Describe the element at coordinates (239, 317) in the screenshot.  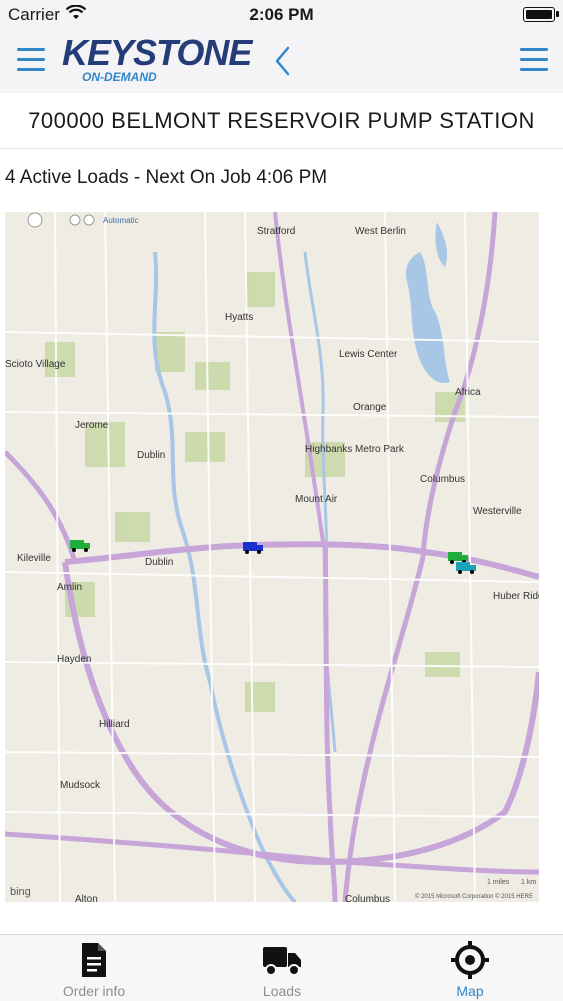
I see `map-label: Hyatts` at that location.